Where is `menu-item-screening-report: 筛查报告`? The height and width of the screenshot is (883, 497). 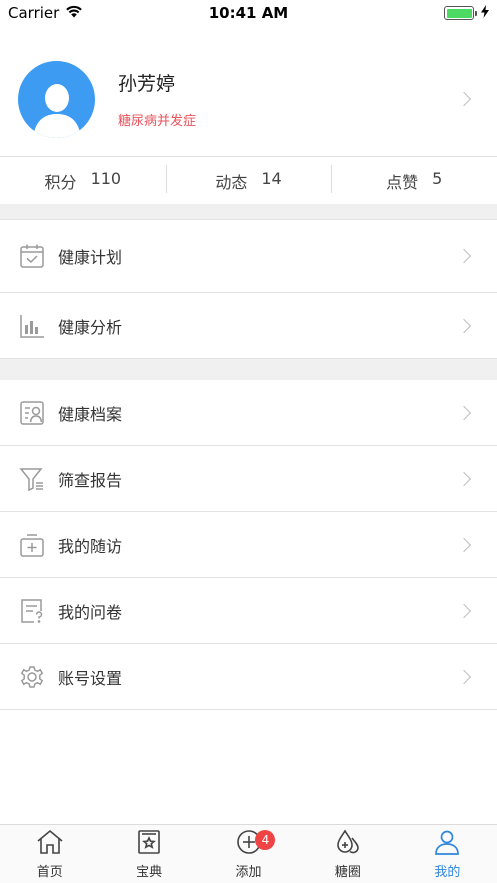
menu-item-screening-report: 筛查报告 is located at coordinates (248, 479).